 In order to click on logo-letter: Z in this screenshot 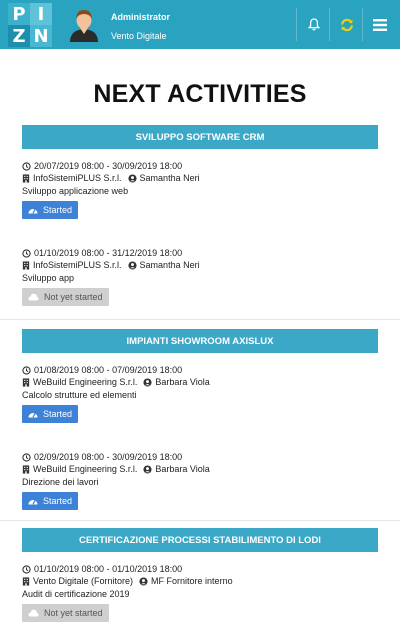, I will do `click(19, 36)`.